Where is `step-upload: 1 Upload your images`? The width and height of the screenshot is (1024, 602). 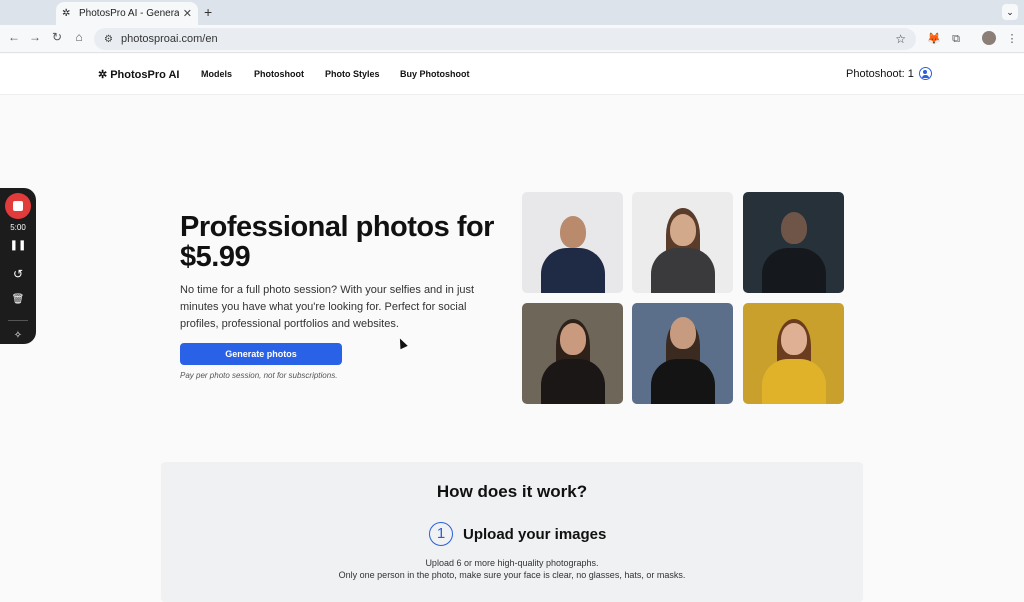 step-upload: 1 Upload your images is located at coordinates (517, 534).